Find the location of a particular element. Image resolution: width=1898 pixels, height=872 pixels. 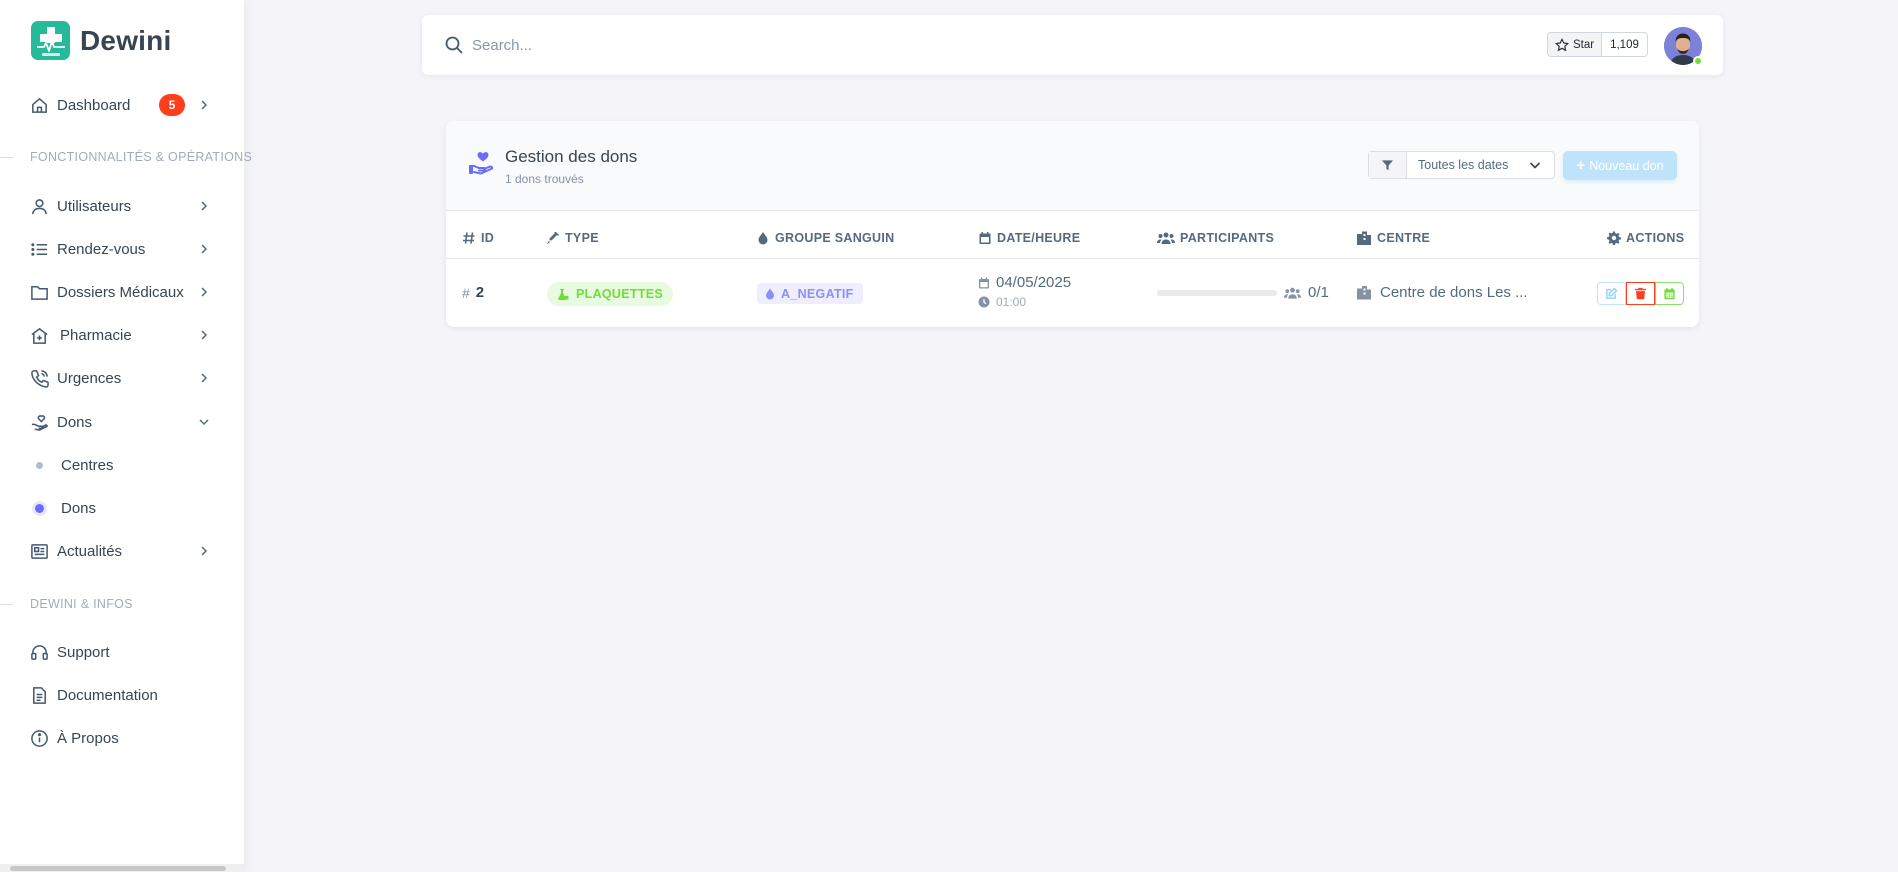

sidebar-item-utilisateurs: Utilisateurs is located at coordinates (123, 206).